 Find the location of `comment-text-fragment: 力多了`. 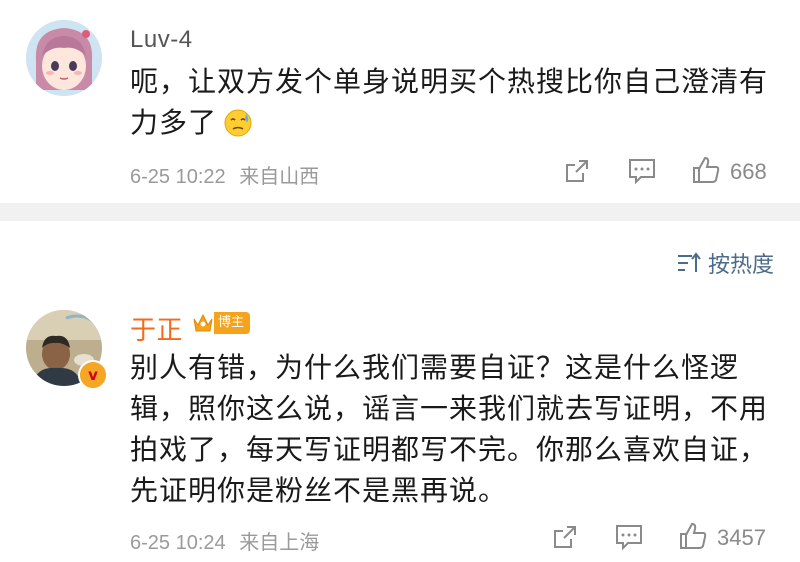

comment-text-fragment: 力多了 is located at coordinates (174, 122).